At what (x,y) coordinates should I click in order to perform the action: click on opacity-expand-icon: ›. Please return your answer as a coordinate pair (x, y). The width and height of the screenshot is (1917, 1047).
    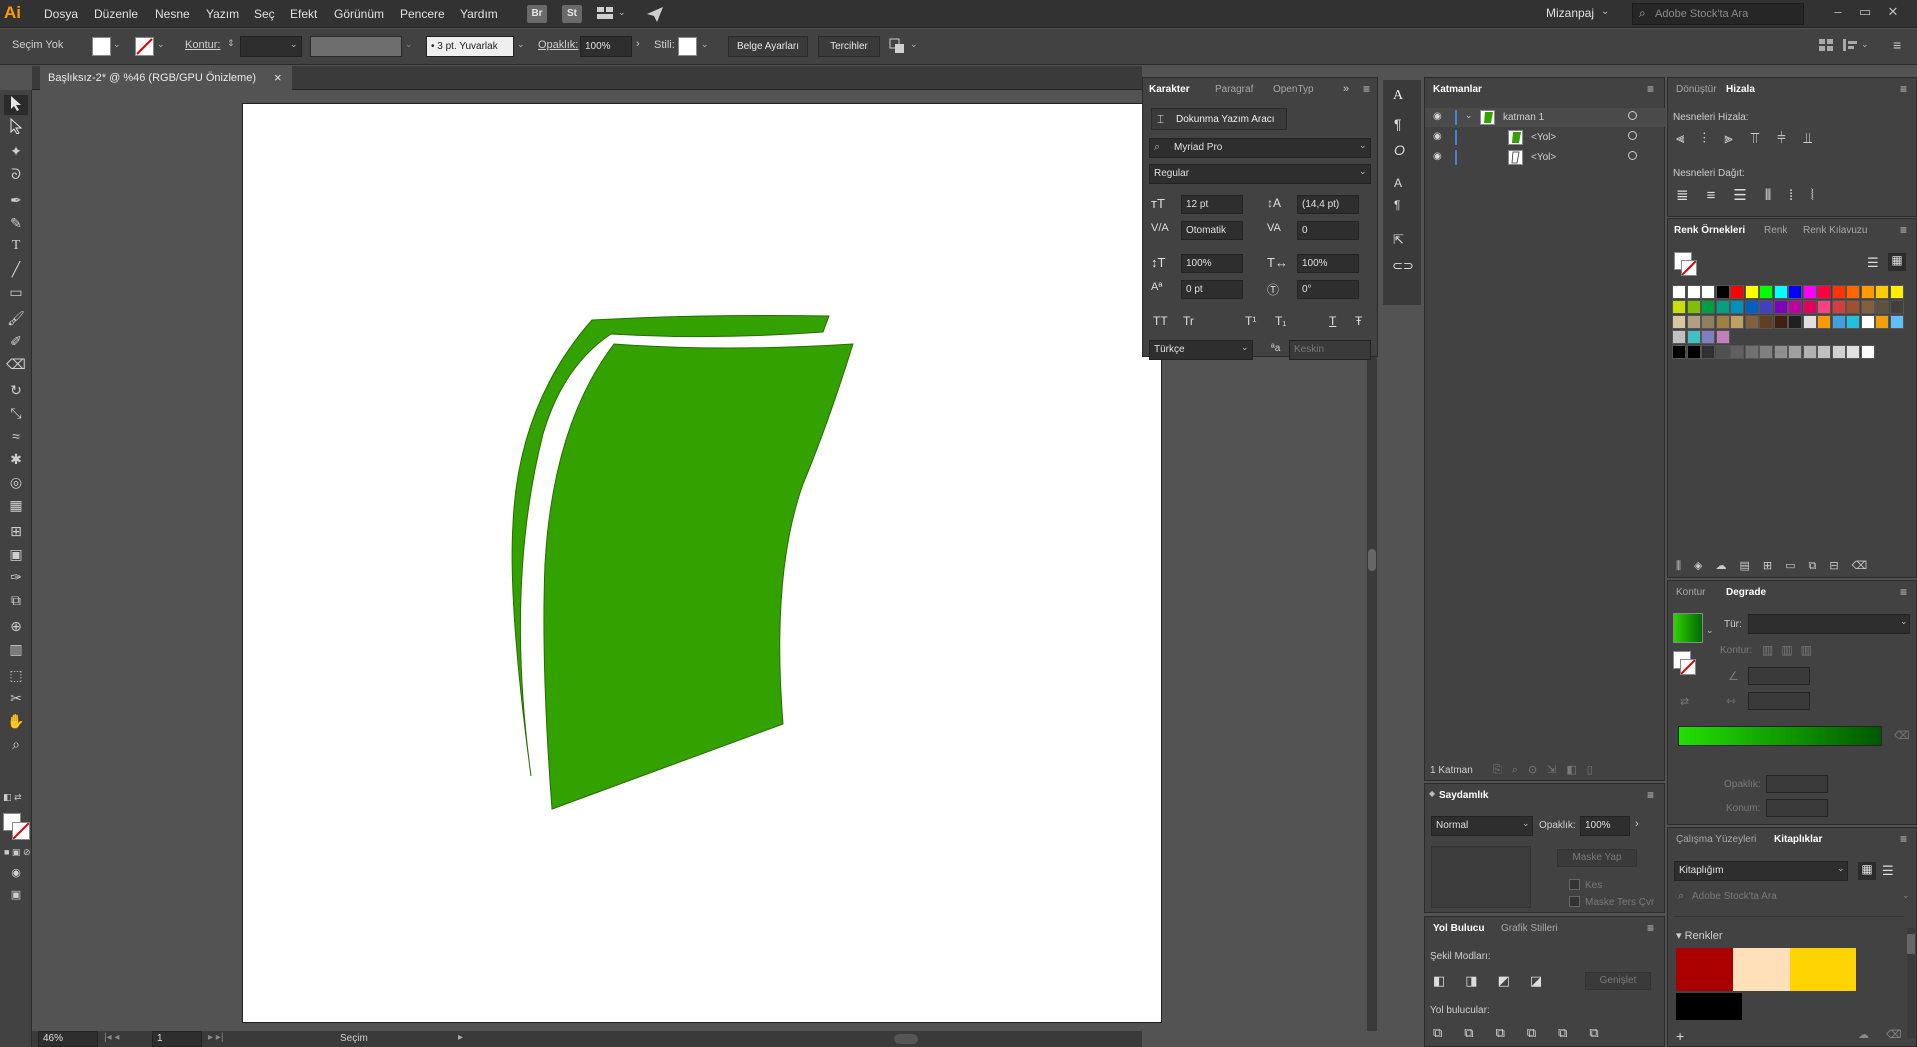
    Looking at the image, I should click on (638, 44).